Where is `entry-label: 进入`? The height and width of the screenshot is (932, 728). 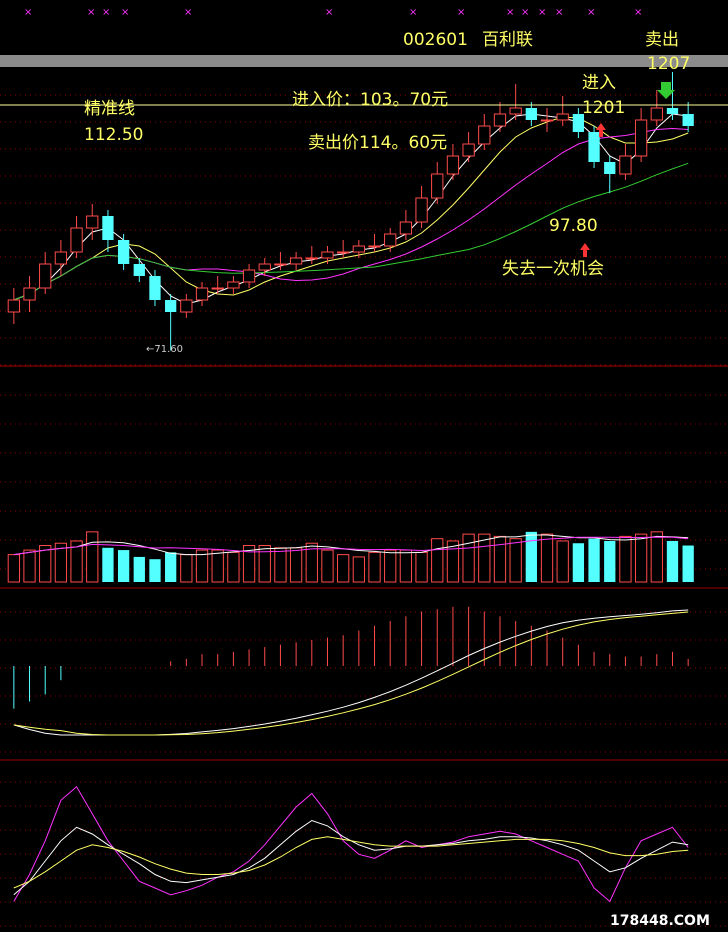
entry-label: 进入 is located at coordinates (599, 83).